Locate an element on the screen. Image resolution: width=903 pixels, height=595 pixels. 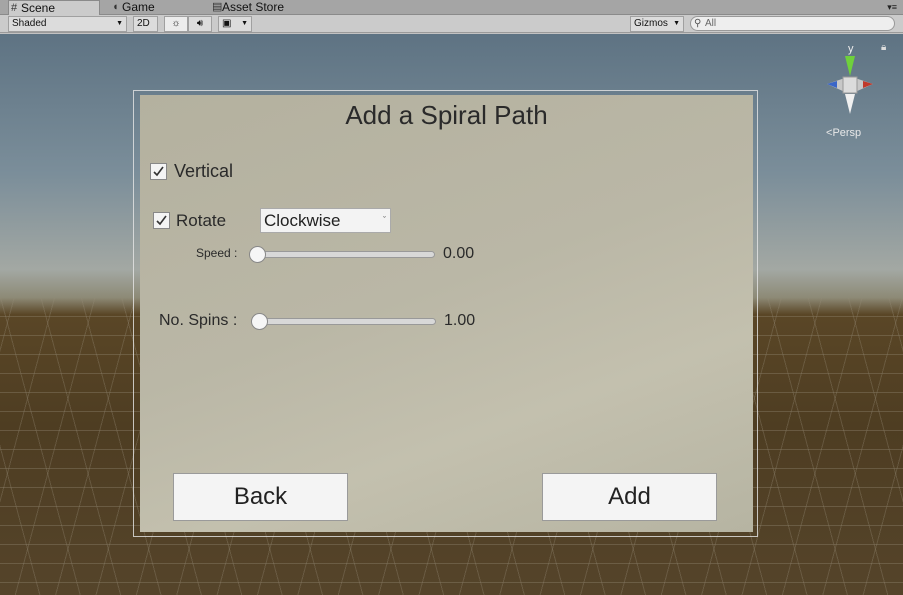
shading-mode-label: Shaded is located at coordinates (29, 23).